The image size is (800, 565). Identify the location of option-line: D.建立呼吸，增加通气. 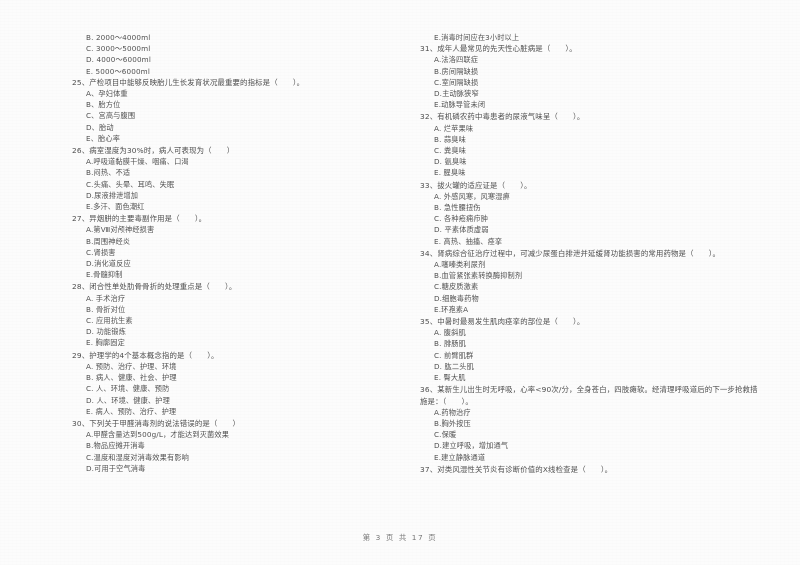
(471, 446).